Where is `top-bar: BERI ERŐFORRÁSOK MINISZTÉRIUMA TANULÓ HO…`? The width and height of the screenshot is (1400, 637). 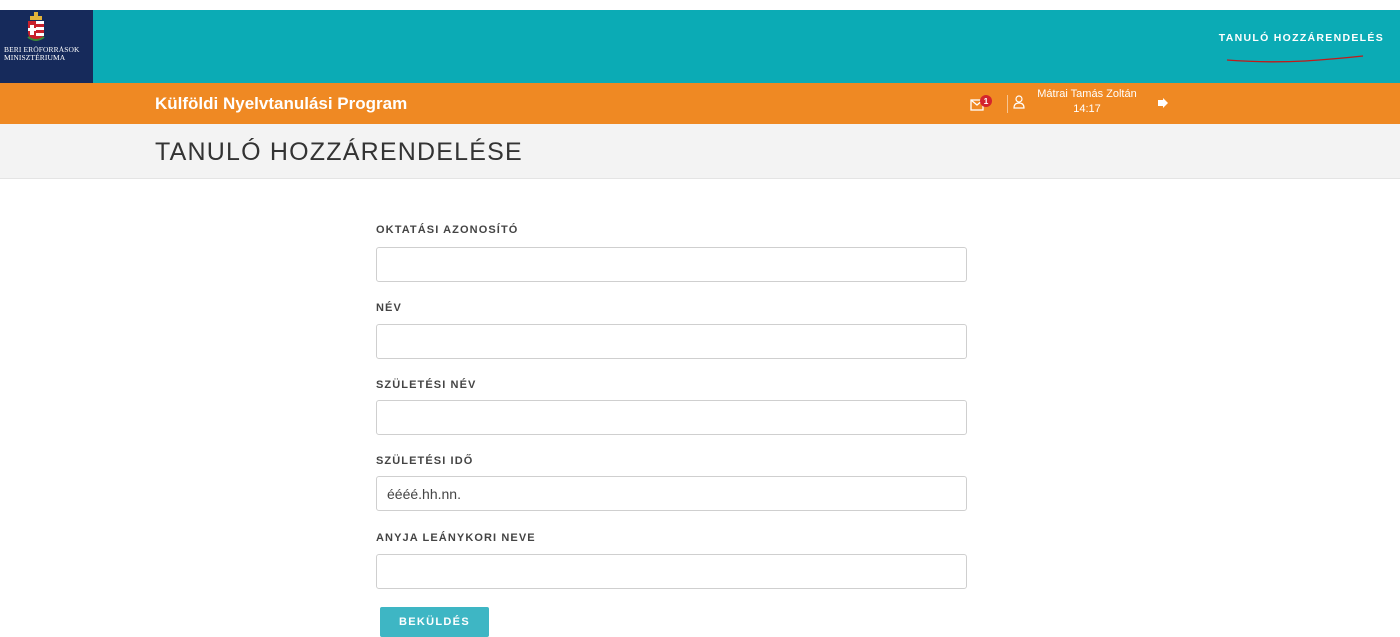 top-bar: BERI ERŐFORRÁSOK MINISZTÉRIUMA TANULÓ HO… is located at coordinates (700, 46).